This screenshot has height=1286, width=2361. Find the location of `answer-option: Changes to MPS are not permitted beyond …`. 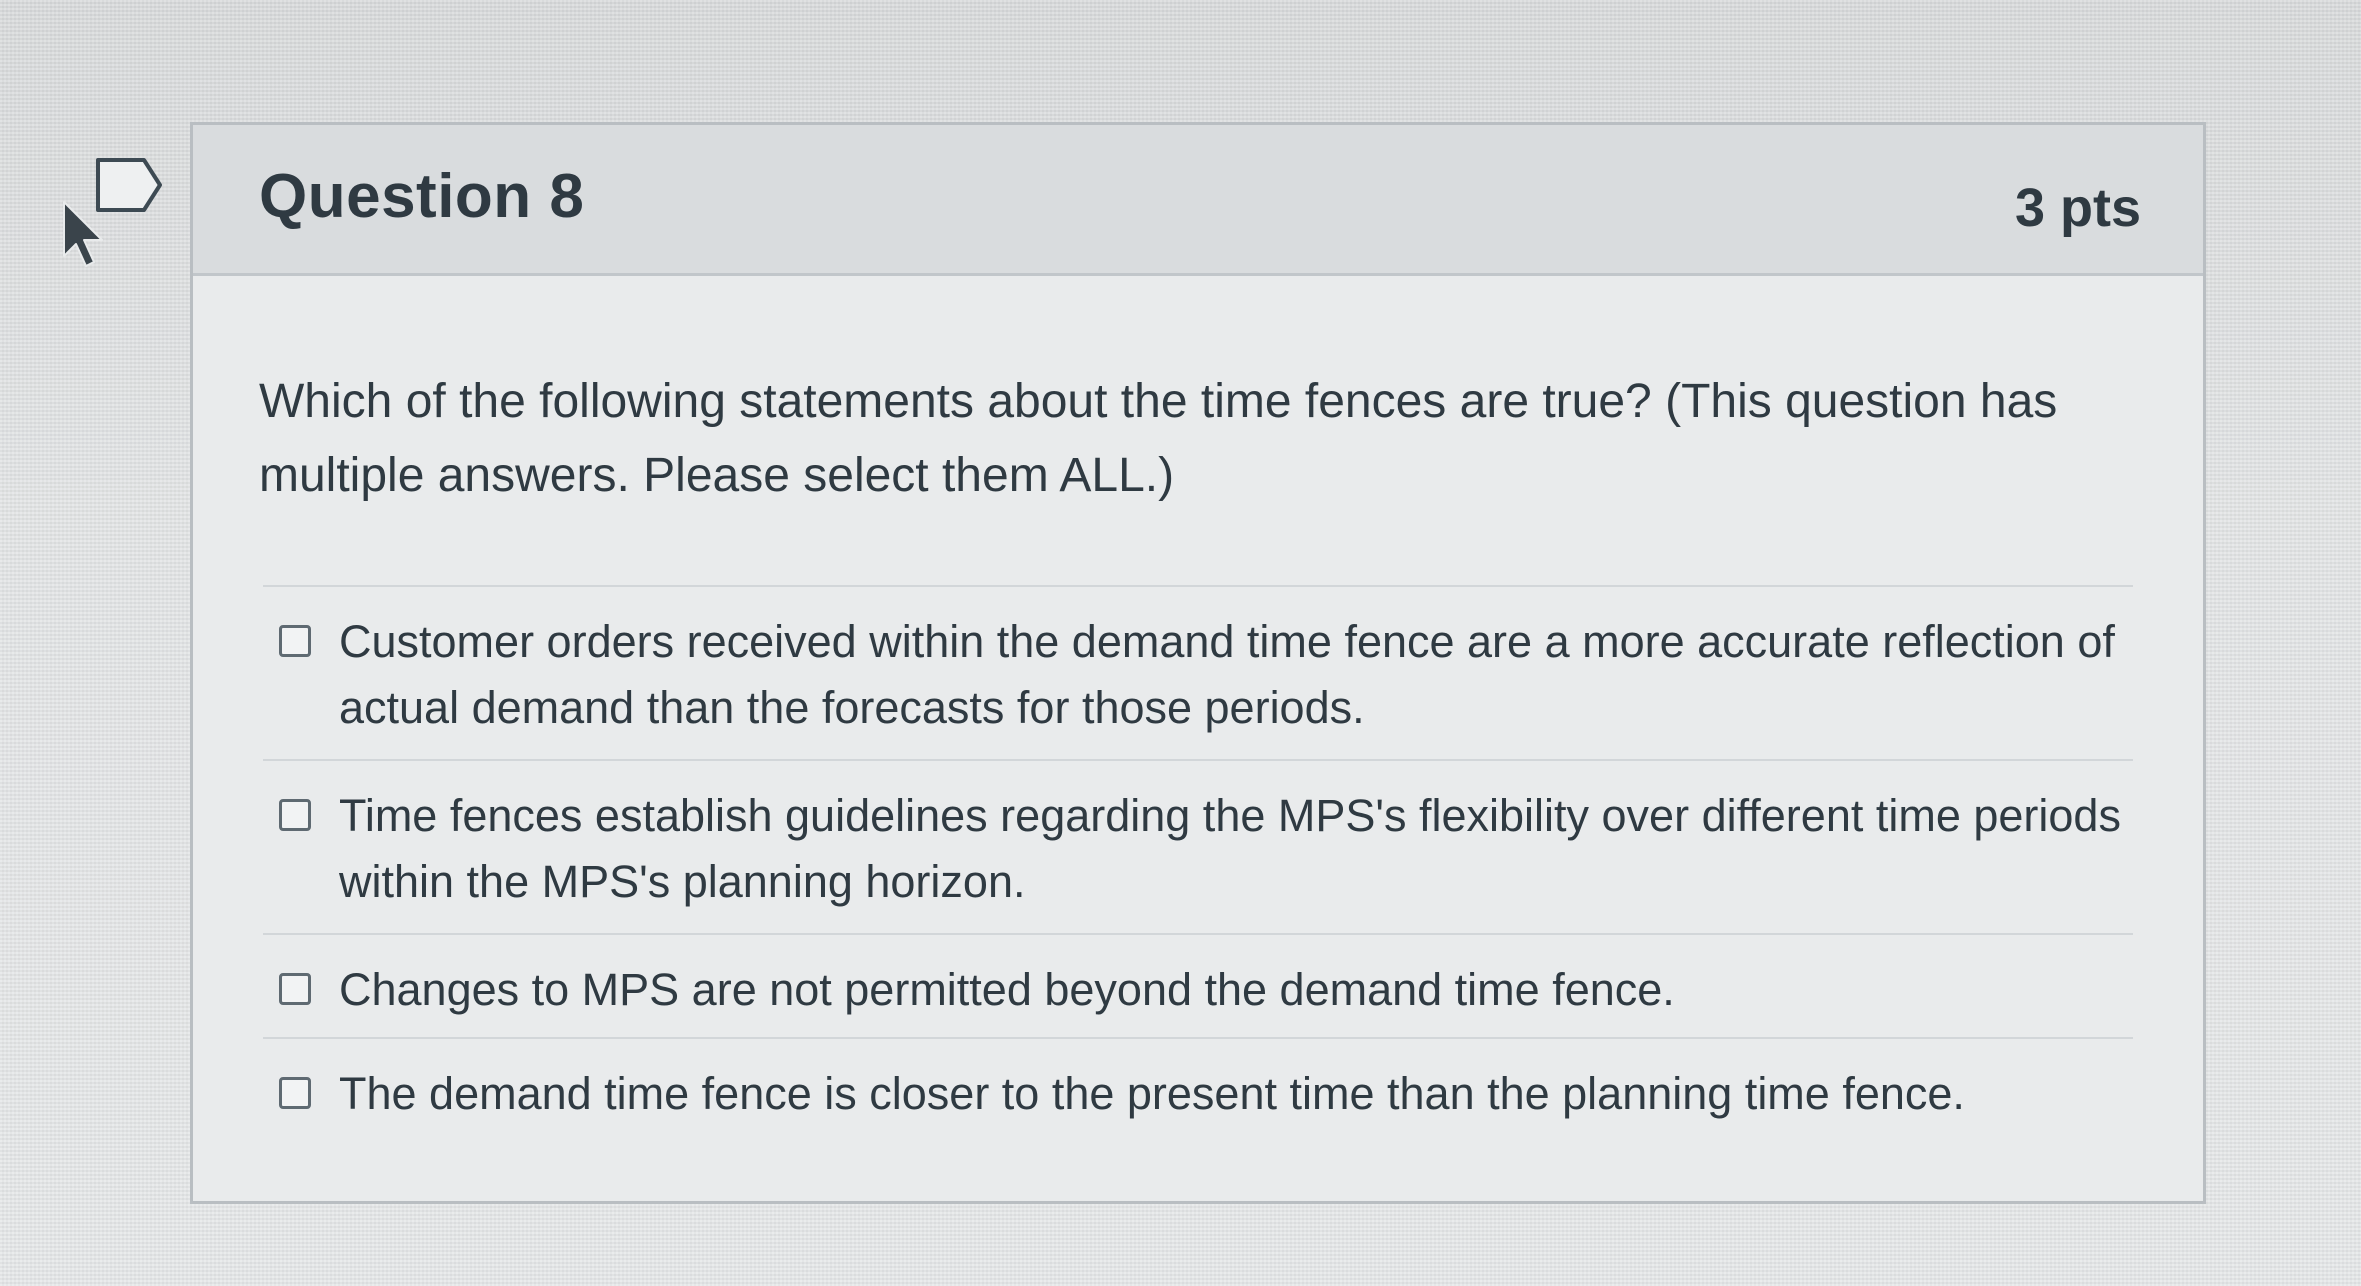

answer-option: Changes to MPS are not permitted beyond … is located at coordinates (1198, 987).